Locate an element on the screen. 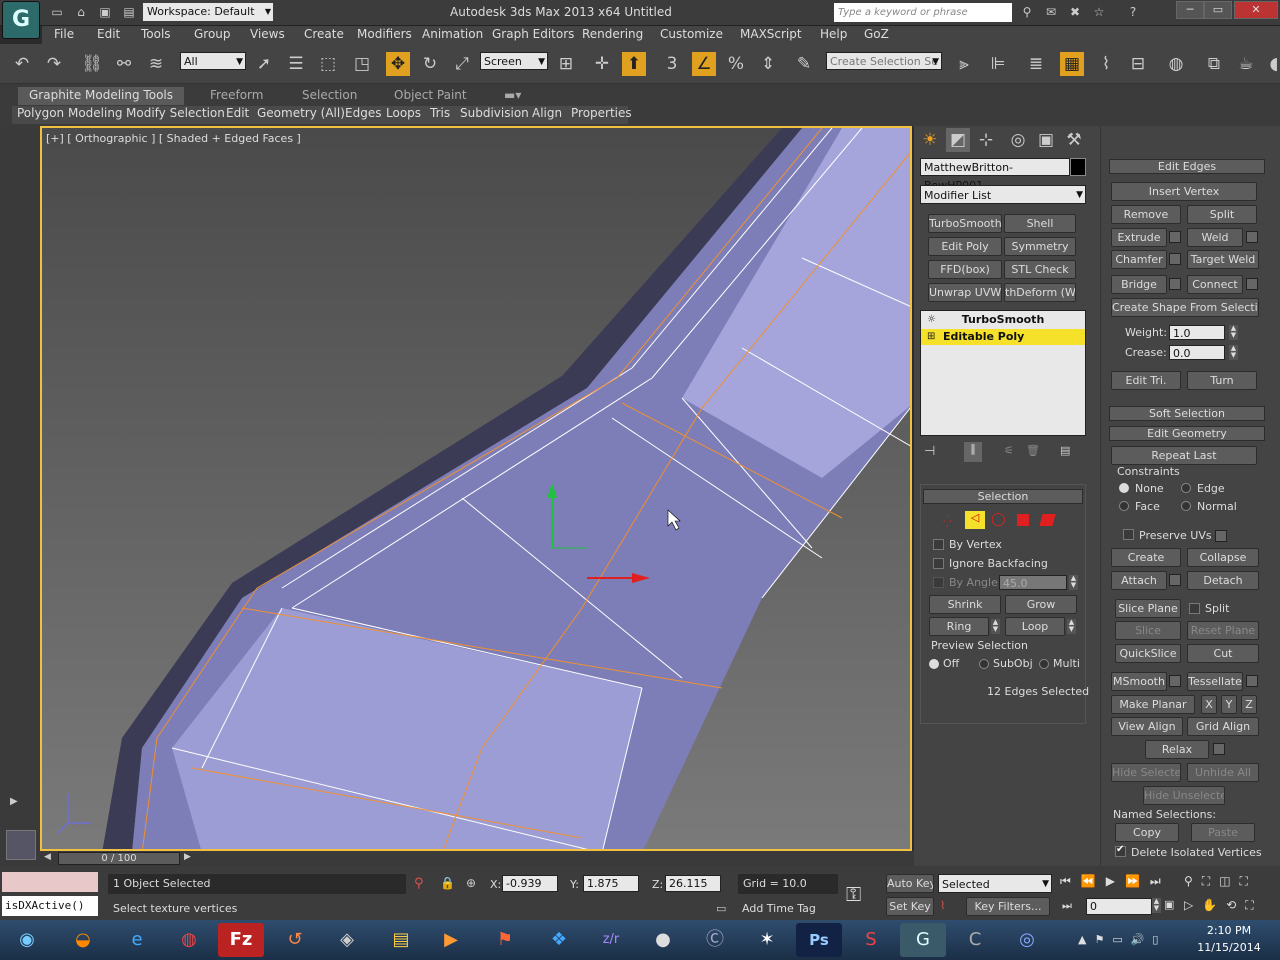  open-file-icon: ⌂ is located at coordinates (81, 12).